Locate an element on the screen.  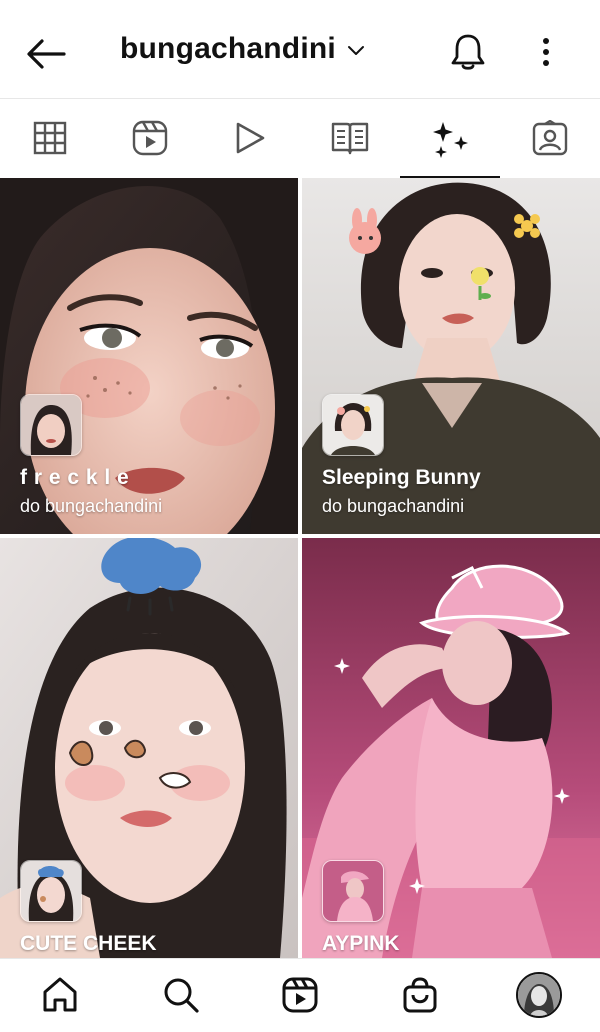
nav-search is located at coordinates (181, 995).